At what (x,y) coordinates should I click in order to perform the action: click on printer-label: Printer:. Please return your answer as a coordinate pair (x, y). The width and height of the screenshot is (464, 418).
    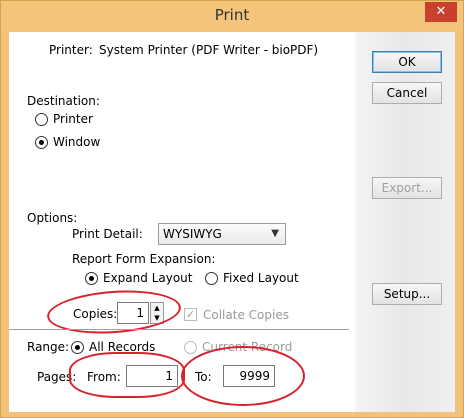
    Looking at the image, I should click on (71, 50).